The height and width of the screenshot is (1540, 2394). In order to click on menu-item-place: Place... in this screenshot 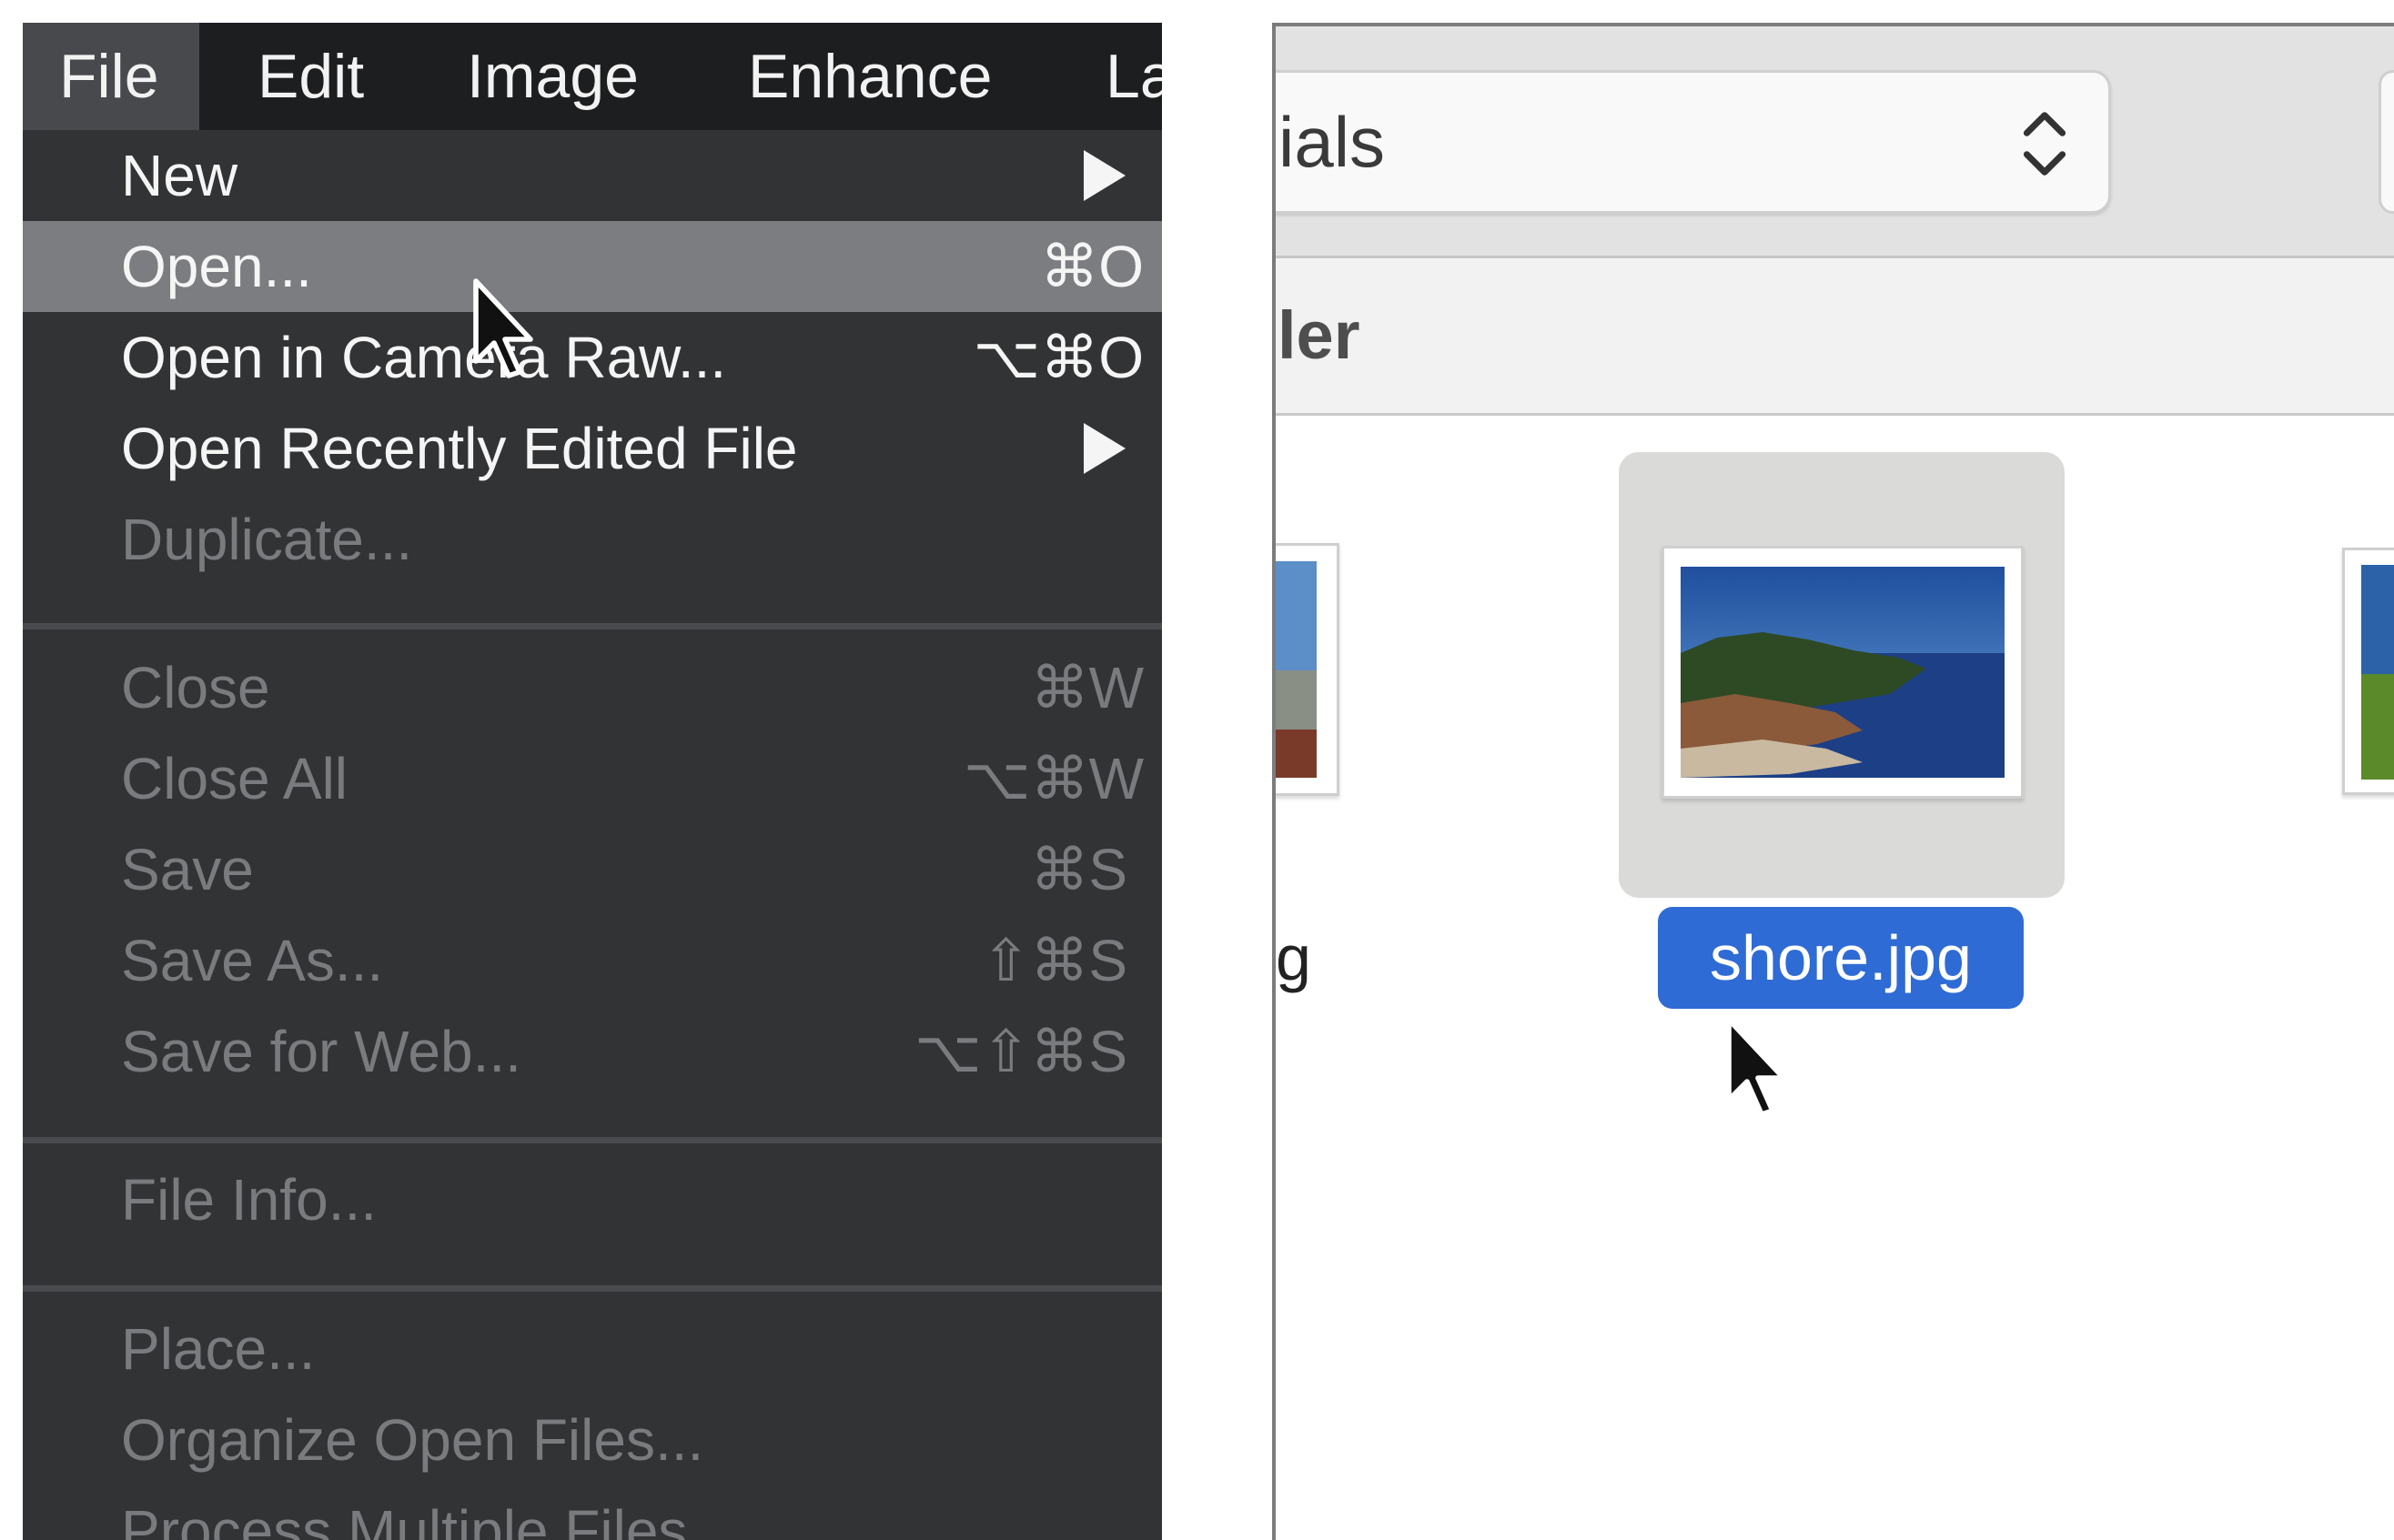, I will do `click(592, 1348)`.